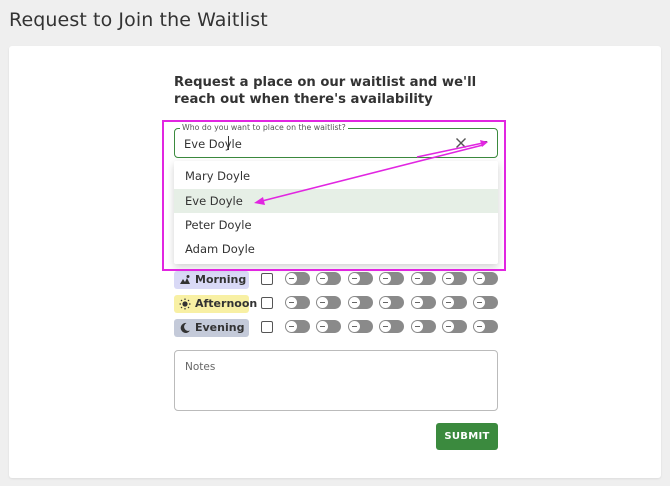 The image size is (670, 486). Describe the element at coordinates (267, 327) in the screenshot. I see `slot-evening-checkbox` at that location.